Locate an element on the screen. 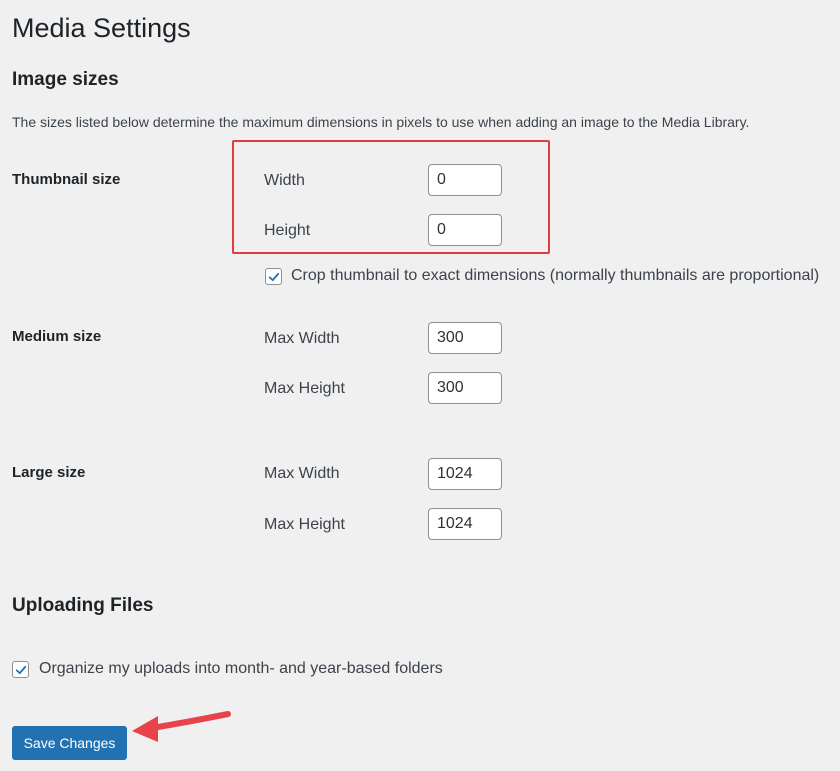 The width and height of the screenshot is (840, 771). large-size-label: Large size is located at coordinates (49, 472).